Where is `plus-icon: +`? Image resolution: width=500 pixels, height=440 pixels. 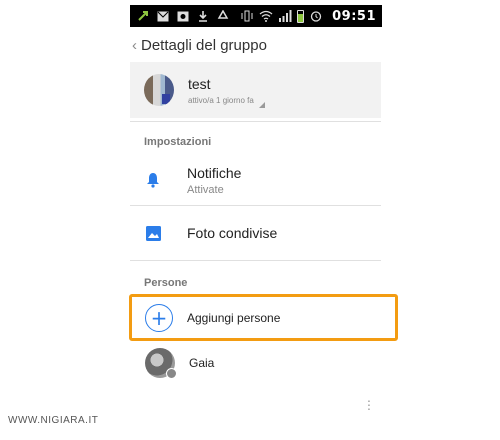
plus-icon: + is located at coordinates (159, 318).